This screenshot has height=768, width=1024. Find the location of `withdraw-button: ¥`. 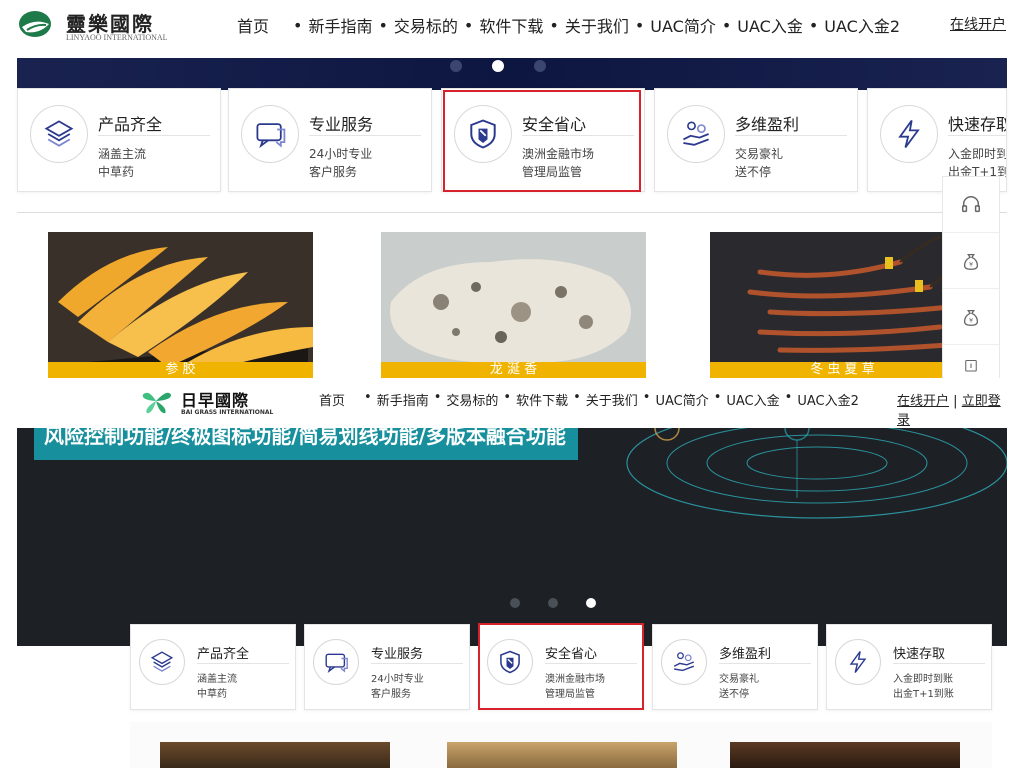

withdraw-button: ¥ is located at coordinates (971, 317).